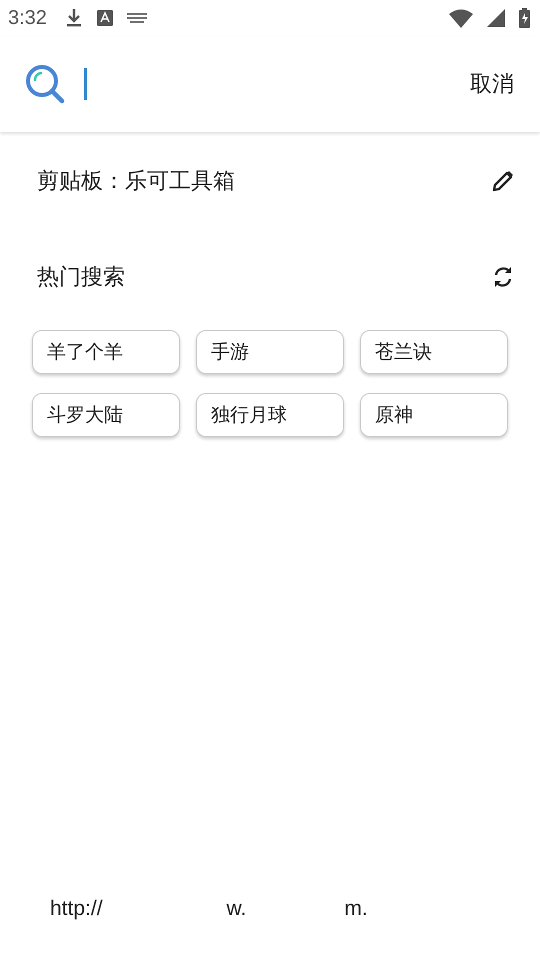 This screenshot has height=960, width=540. I want to click on pencil-icon, so click(503, 181).